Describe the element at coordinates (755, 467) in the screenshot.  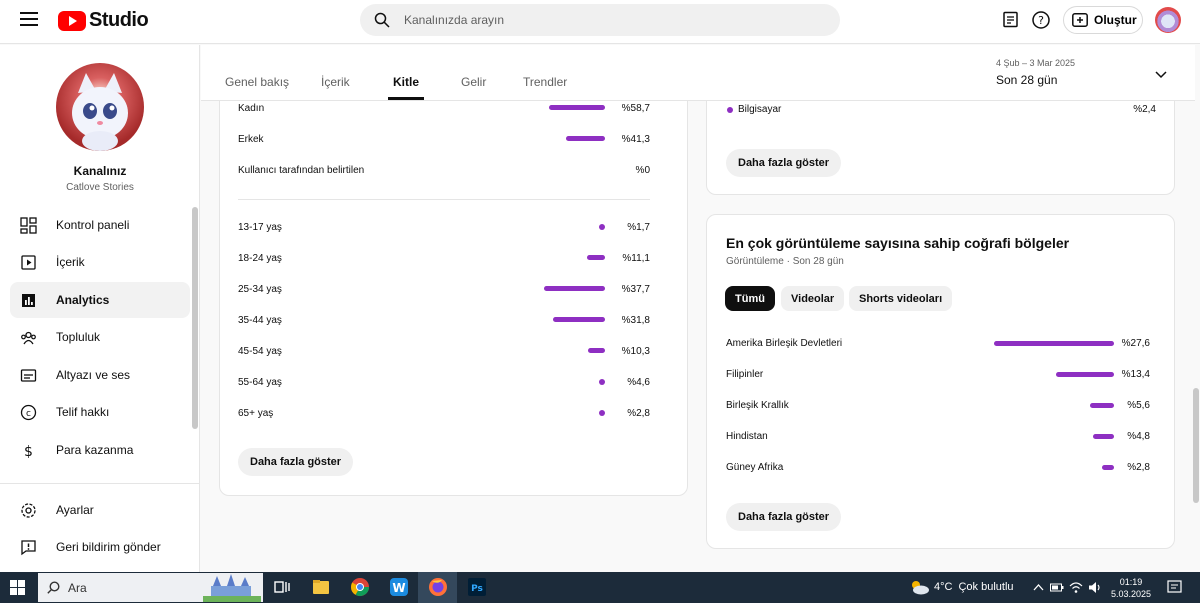
I see `geo-row-label: Güney Afrika` at that location.